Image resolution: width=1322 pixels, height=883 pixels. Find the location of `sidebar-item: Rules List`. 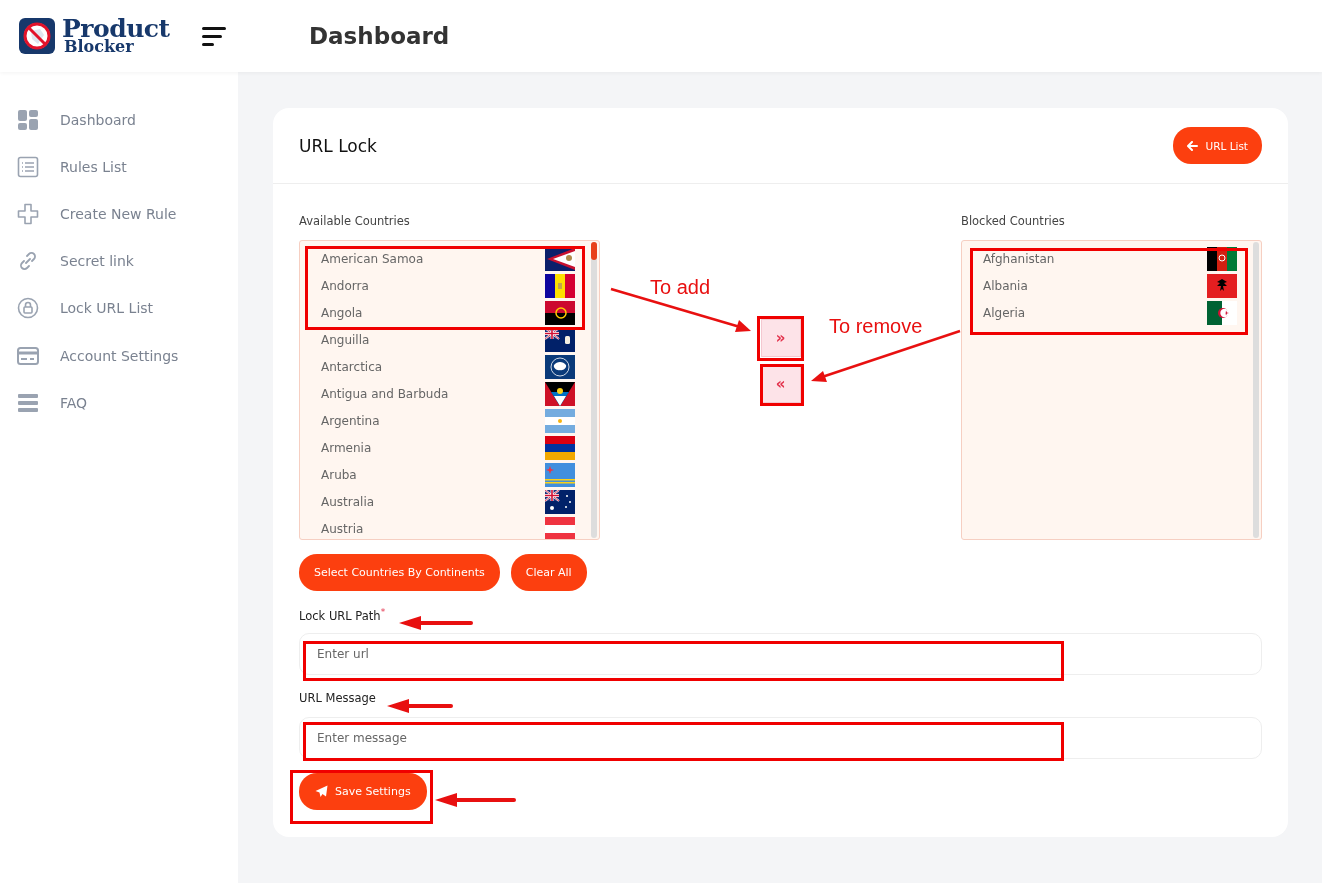

sidebar-item: Rules List is located at coordinates (119, 167).